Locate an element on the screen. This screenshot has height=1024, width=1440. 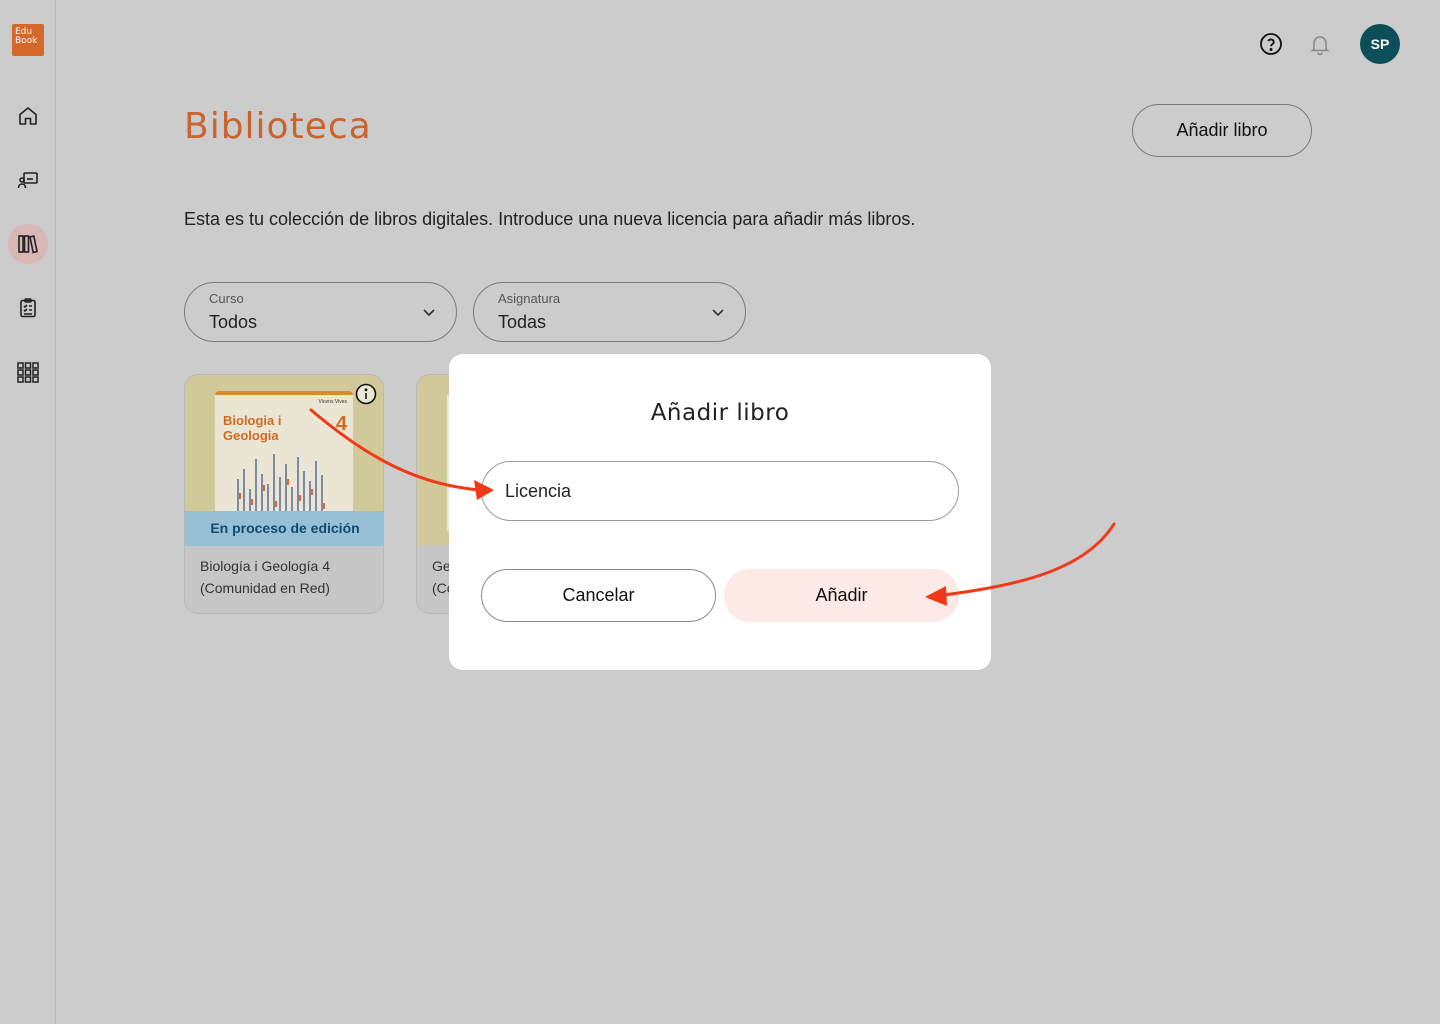
sidebar-item-home is located at coordinates (28, 116).